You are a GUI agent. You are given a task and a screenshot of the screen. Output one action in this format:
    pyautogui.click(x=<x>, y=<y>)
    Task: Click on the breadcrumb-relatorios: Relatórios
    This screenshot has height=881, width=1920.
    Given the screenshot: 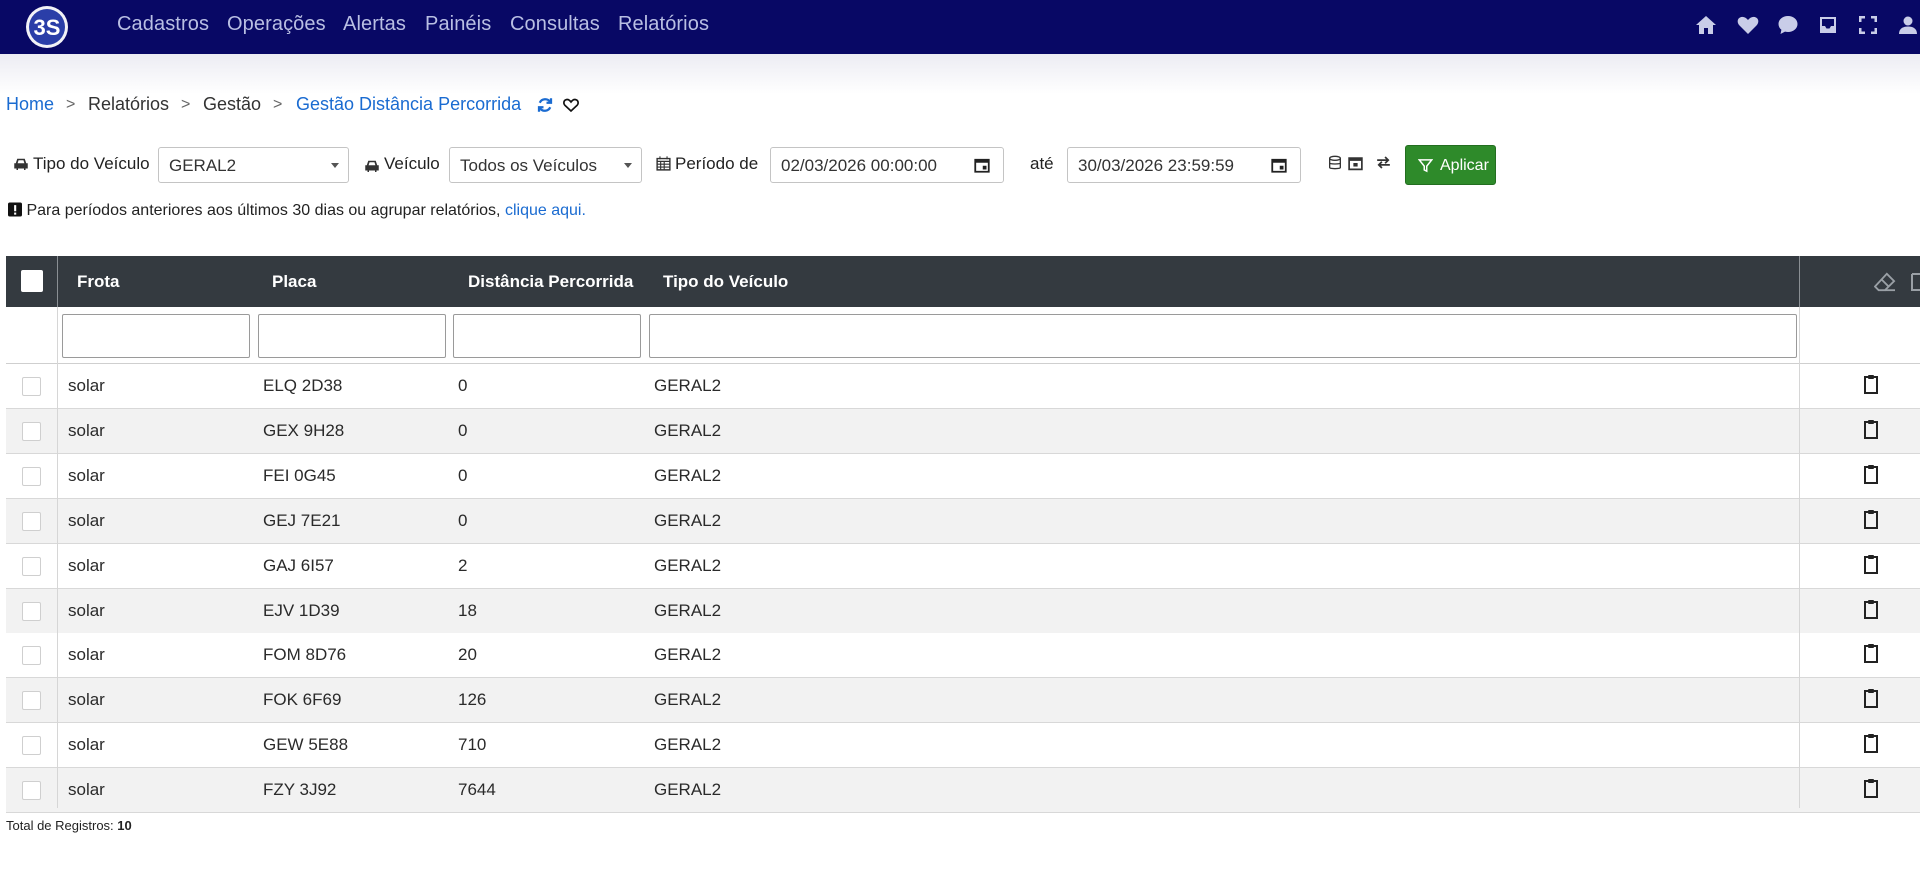 What is the action you would take?
    pyautogui.click(x=128, y=104)
    